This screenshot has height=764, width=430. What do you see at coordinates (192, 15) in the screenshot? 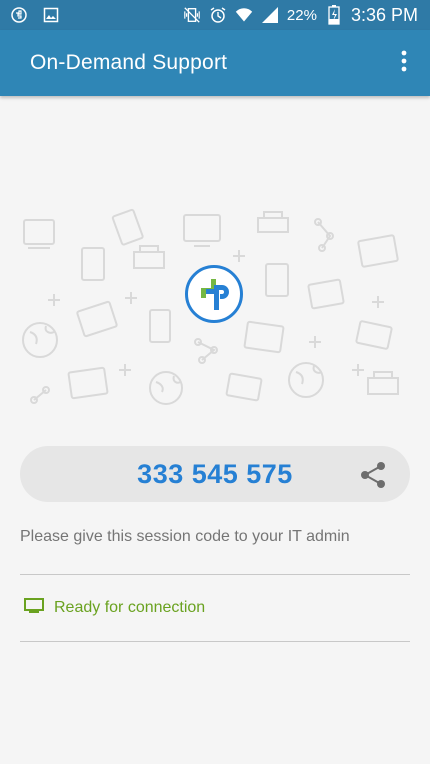
I see `vibrate-mute-icon` at bounding box center [192, 15].